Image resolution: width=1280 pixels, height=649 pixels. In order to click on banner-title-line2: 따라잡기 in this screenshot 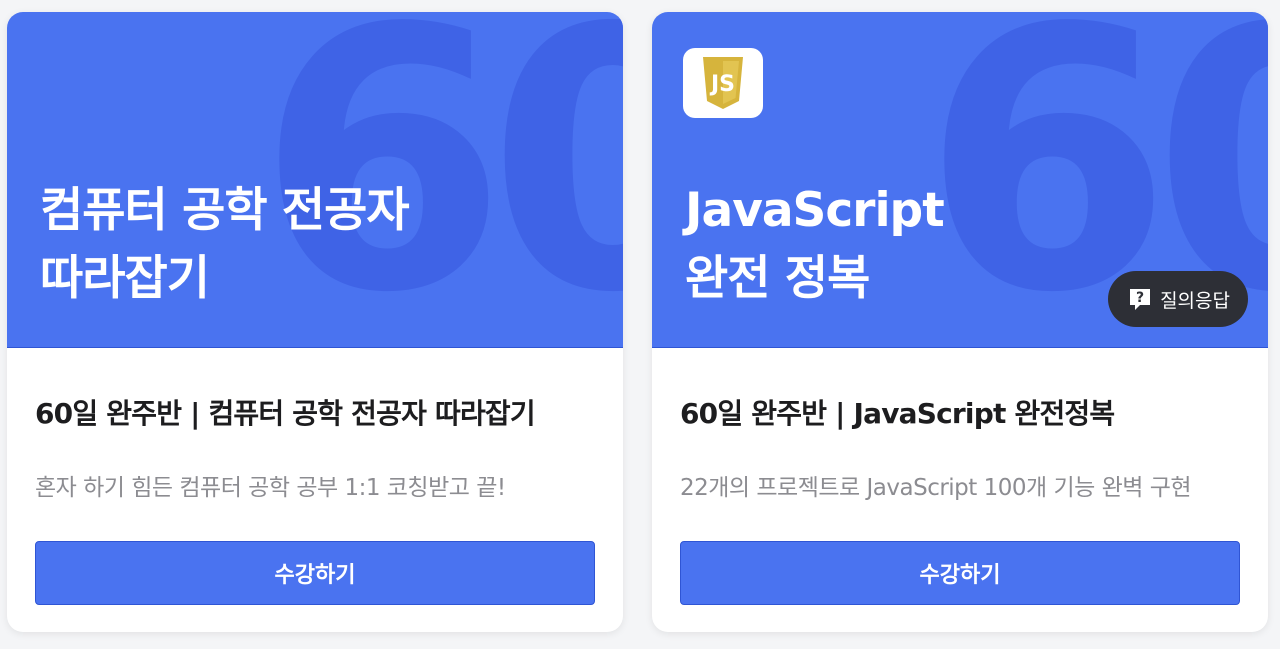, I will do `click(125, 278)`.